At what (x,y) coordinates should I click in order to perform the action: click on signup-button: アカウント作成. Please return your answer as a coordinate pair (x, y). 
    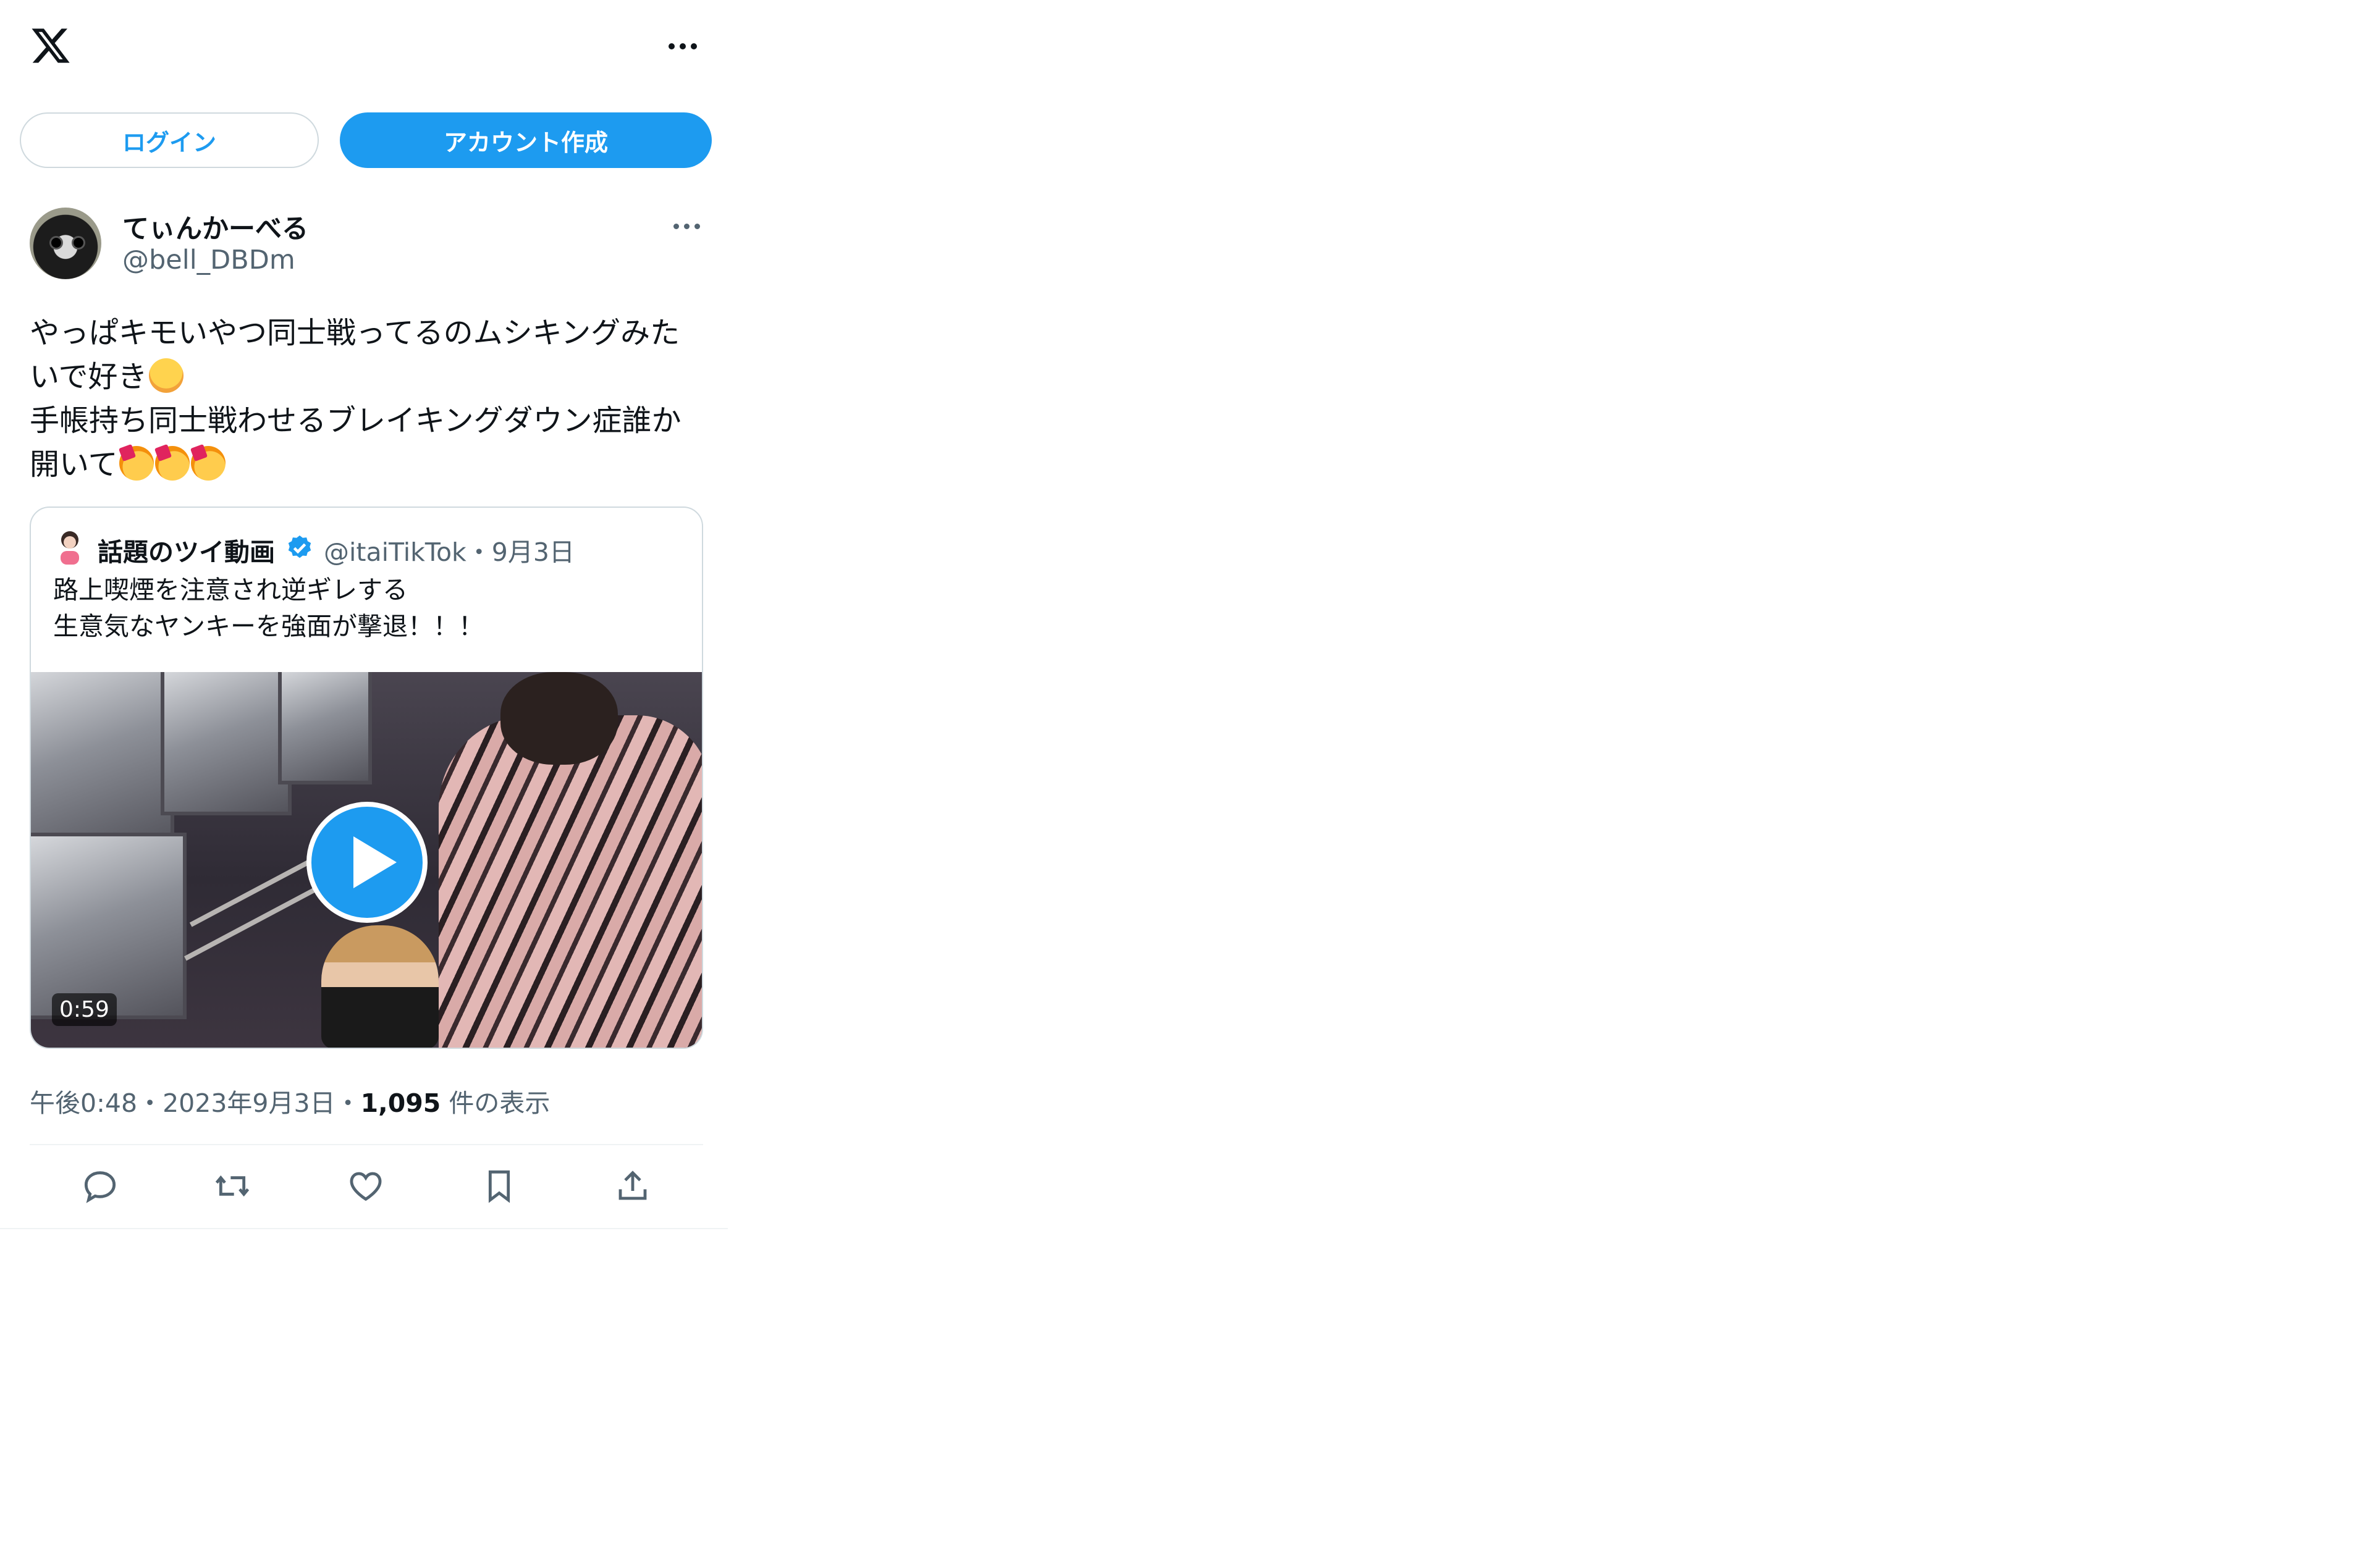
    Looking at the image, I should click on (526, 140).